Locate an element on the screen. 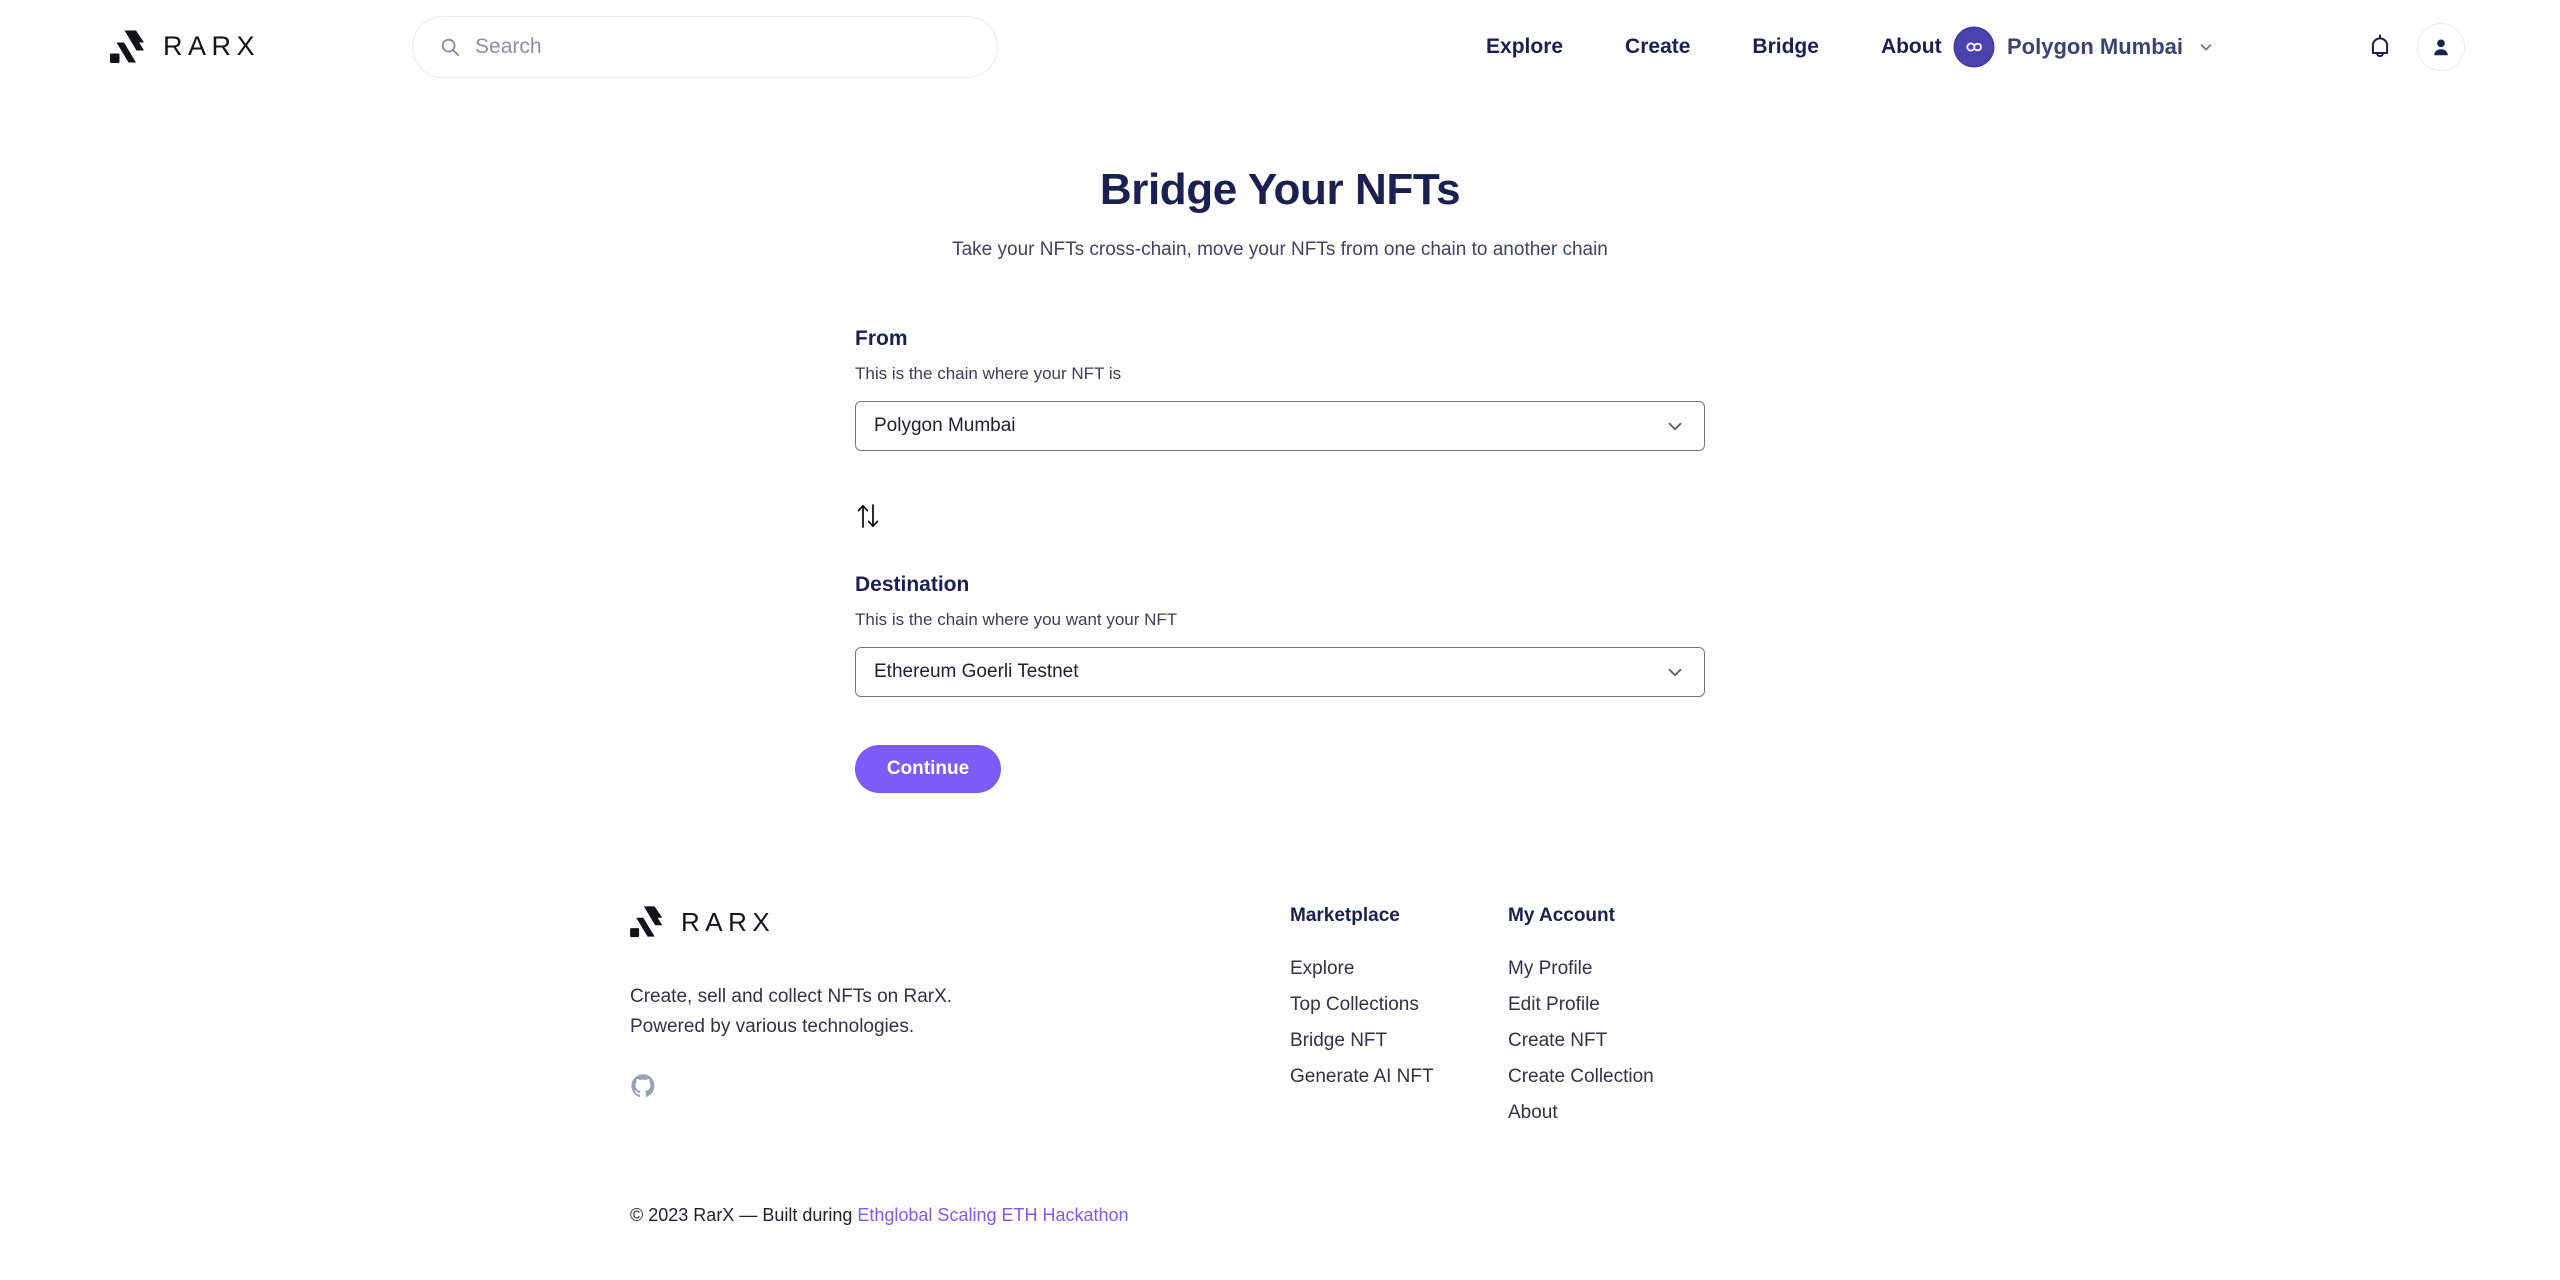 This screenshot has width=2560, height=1280. nav-item-bridge: Bridge is located at coordinates (1785, 47).